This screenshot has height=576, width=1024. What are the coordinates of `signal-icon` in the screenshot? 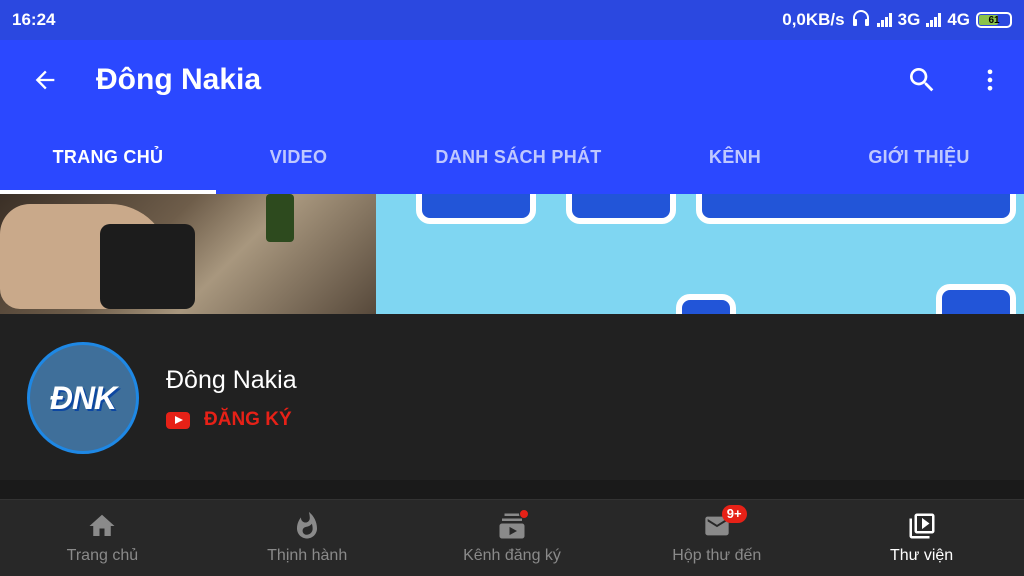 It's located at (884, 20).